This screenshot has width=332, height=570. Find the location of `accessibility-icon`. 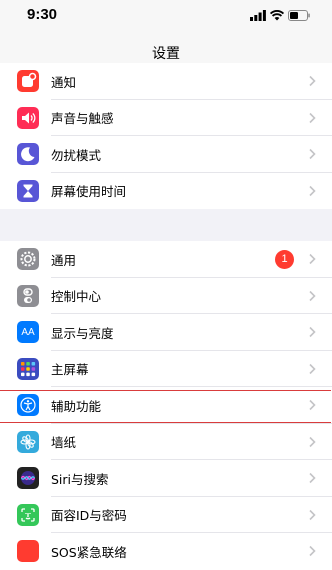

accessibility-icon is located at coordinates (28, 405).